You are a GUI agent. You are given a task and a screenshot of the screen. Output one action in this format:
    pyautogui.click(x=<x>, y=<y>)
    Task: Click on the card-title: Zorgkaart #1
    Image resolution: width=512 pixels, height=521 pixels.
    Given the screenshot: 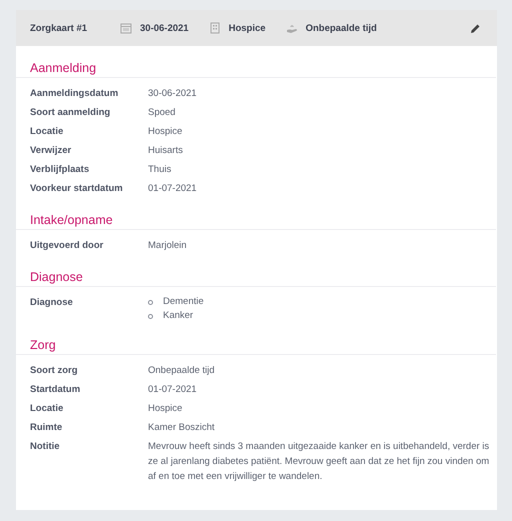 What is the action you would take?
    pyautogui.click(x=59, y=28)
    